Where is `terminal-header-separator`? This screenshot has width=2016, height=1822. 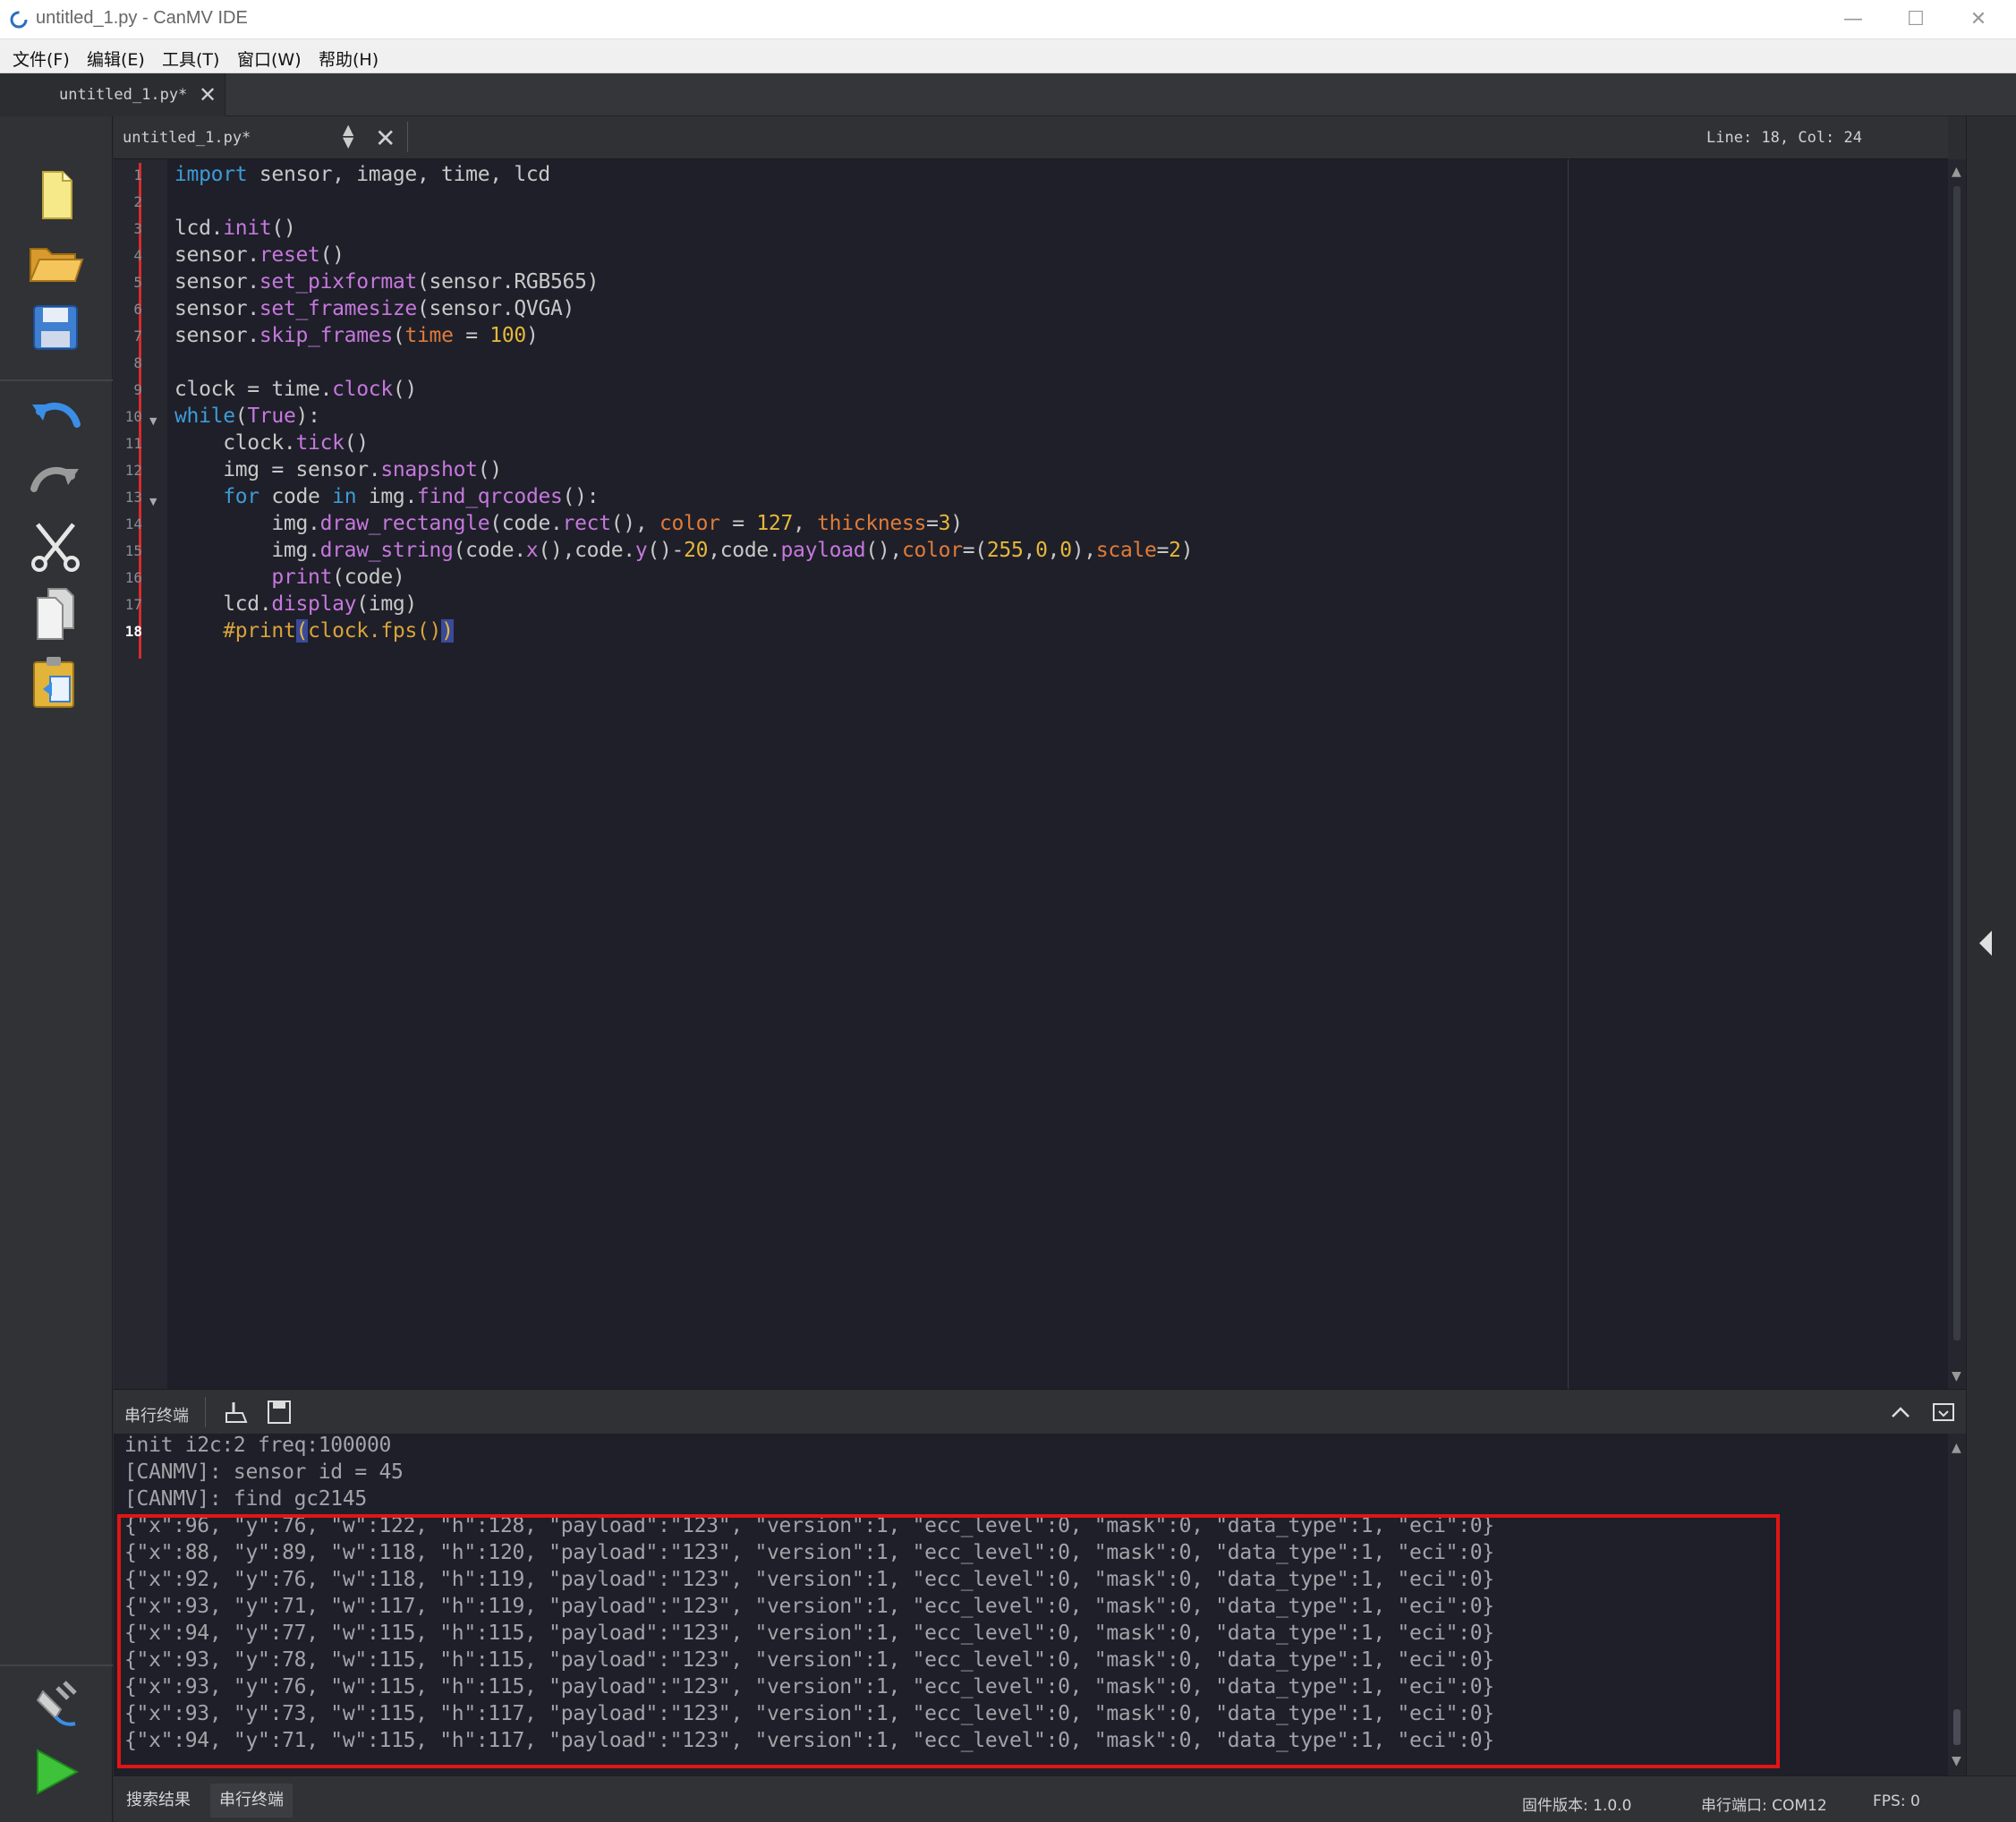 terminal-header-separator is located at coordinates (205, 1412).